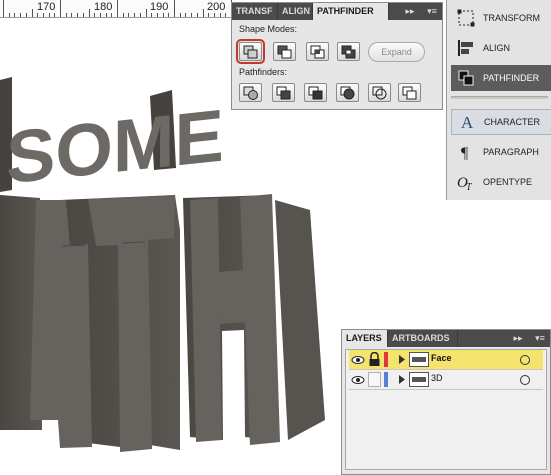 This screenshot has width=551, height=475. What do you see at coordinates (466, 78) in the screenshot?
I see `pathfinder-icon` at bounding box center [466, 78].